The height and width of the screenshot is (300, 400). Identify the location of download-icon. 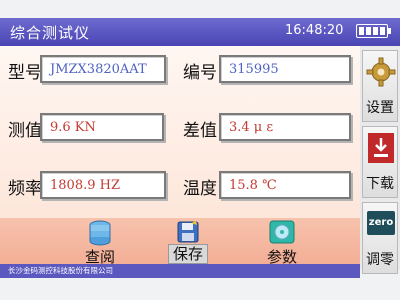
(381, 148).